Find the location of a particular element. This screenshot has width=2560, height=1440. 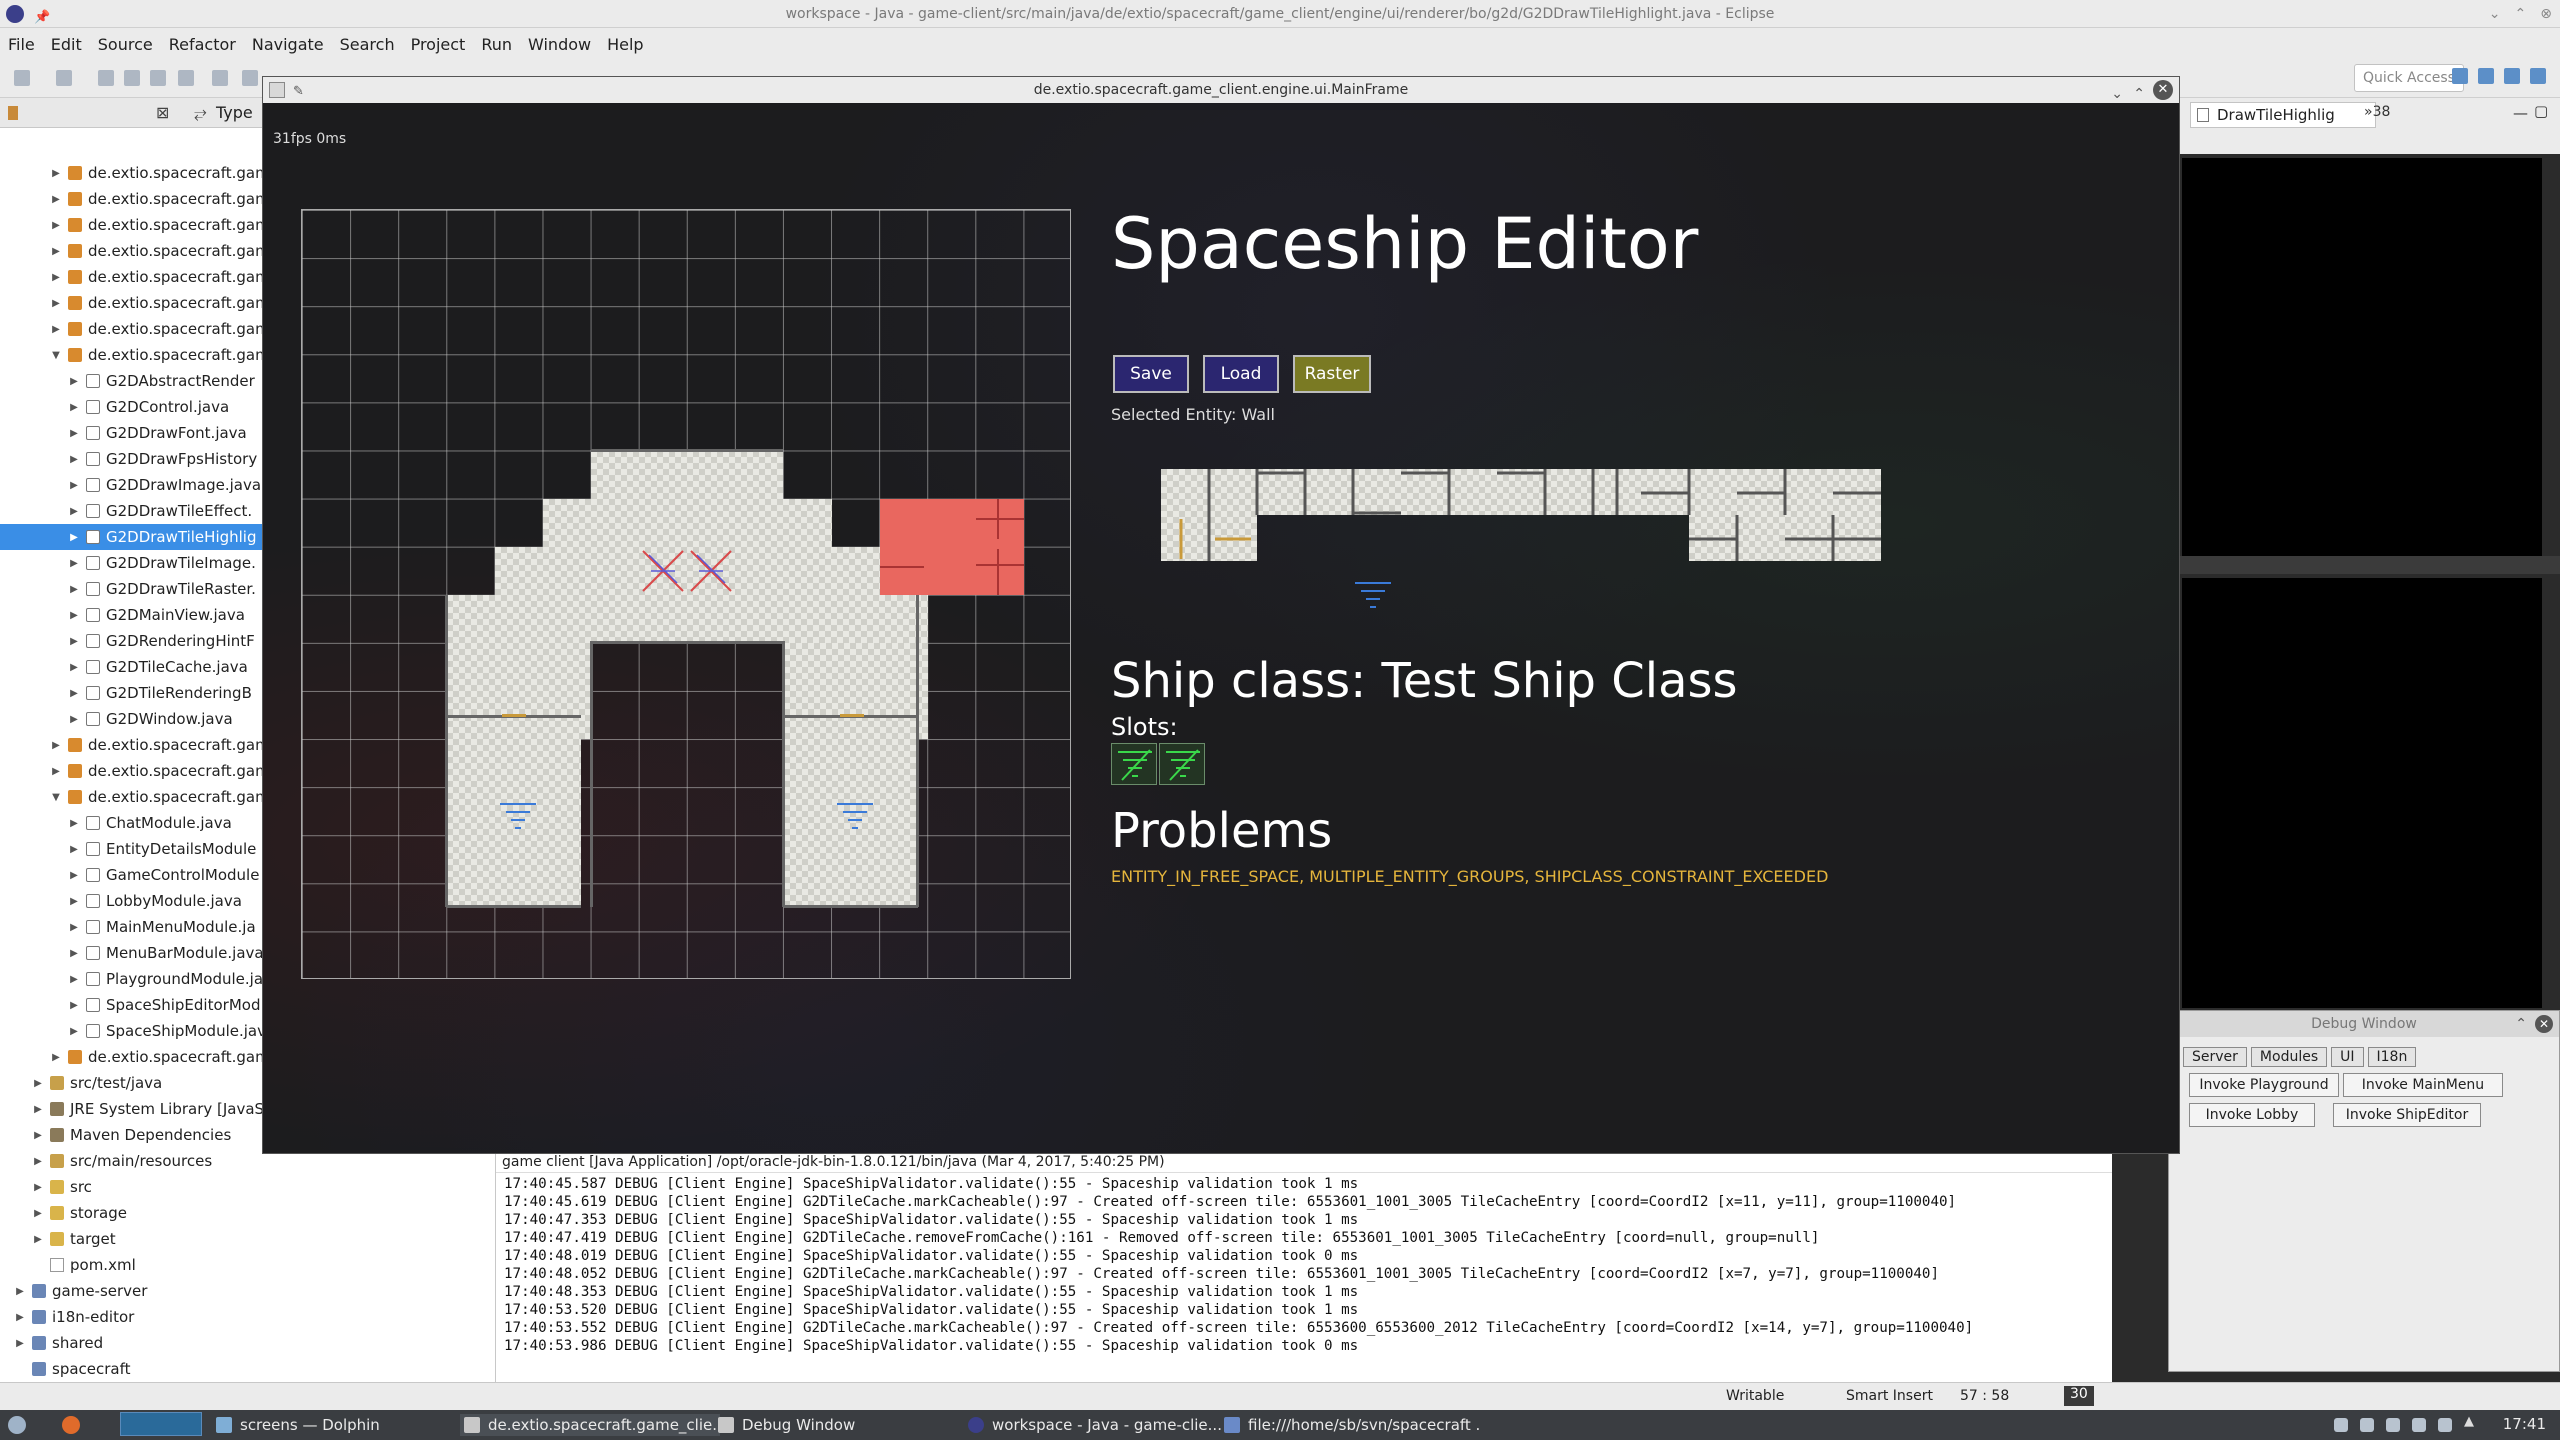

network-icon is located at coordinates (2419, 1425).